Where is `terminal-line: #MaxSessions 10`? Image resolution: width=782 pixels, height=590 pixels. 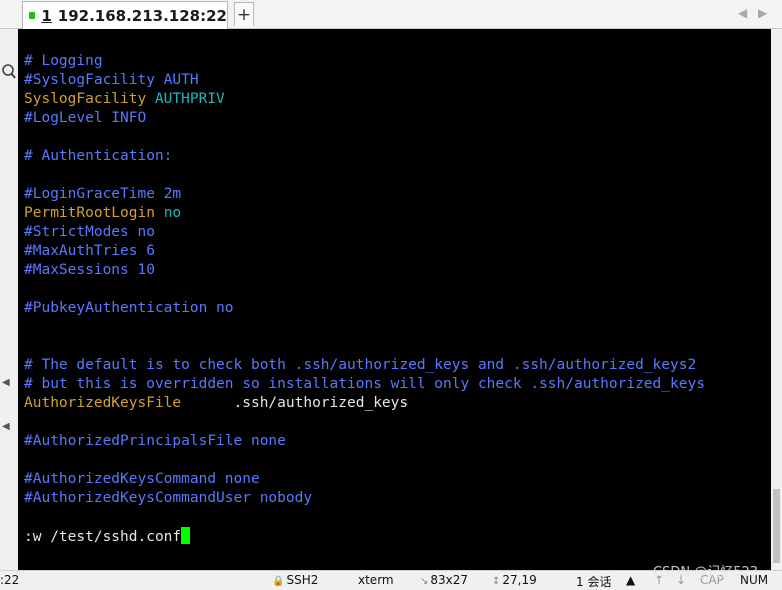
terminal-line: #MaxSessions 10 is located at coordinates (89, 270).